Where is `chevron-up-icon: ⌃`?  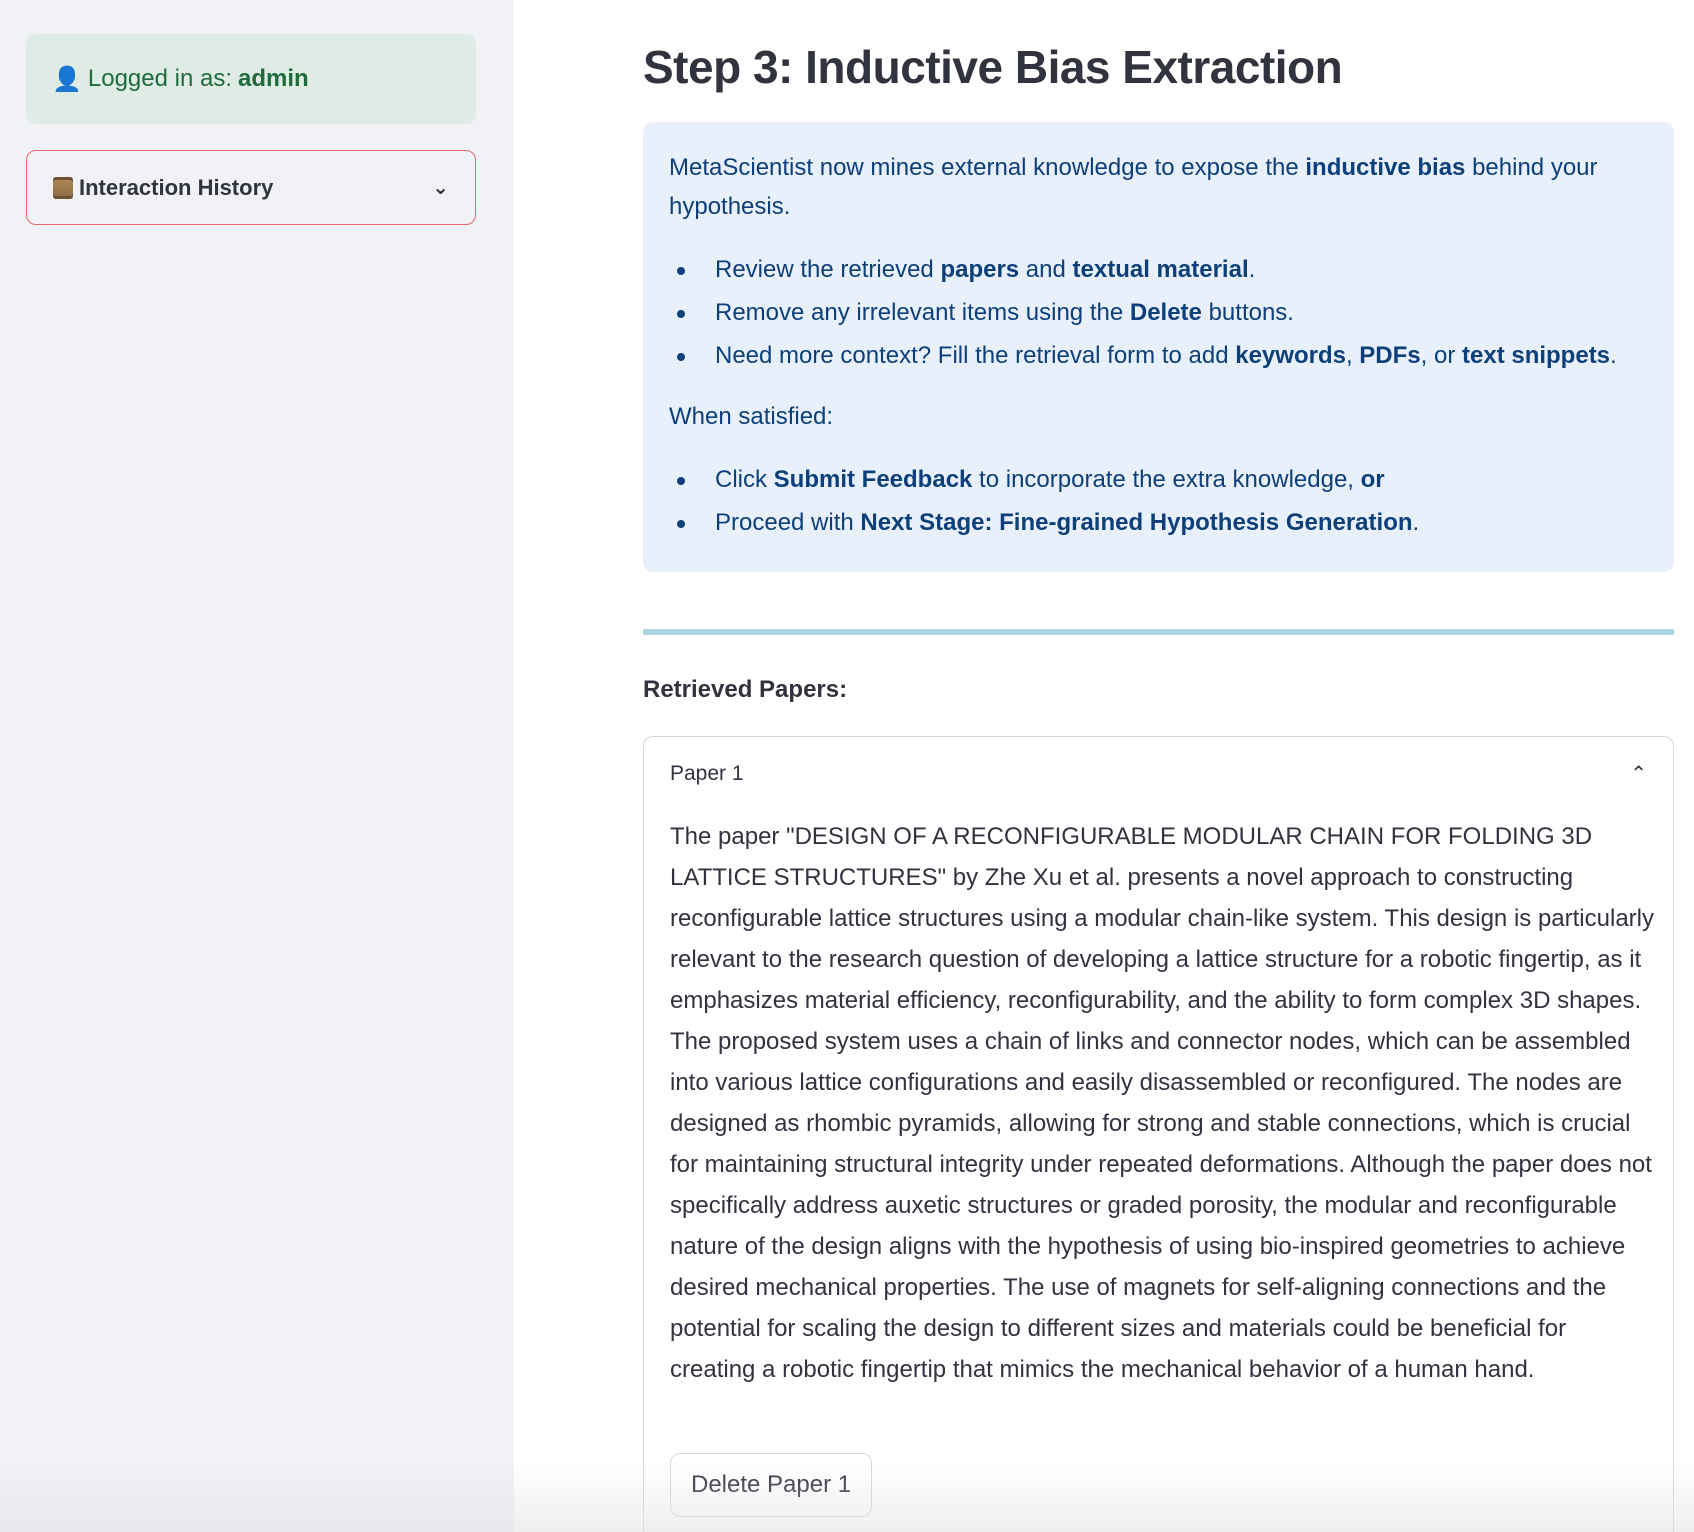
chevron-up-icon: ⌃ is located at coordinates (1638, 774).